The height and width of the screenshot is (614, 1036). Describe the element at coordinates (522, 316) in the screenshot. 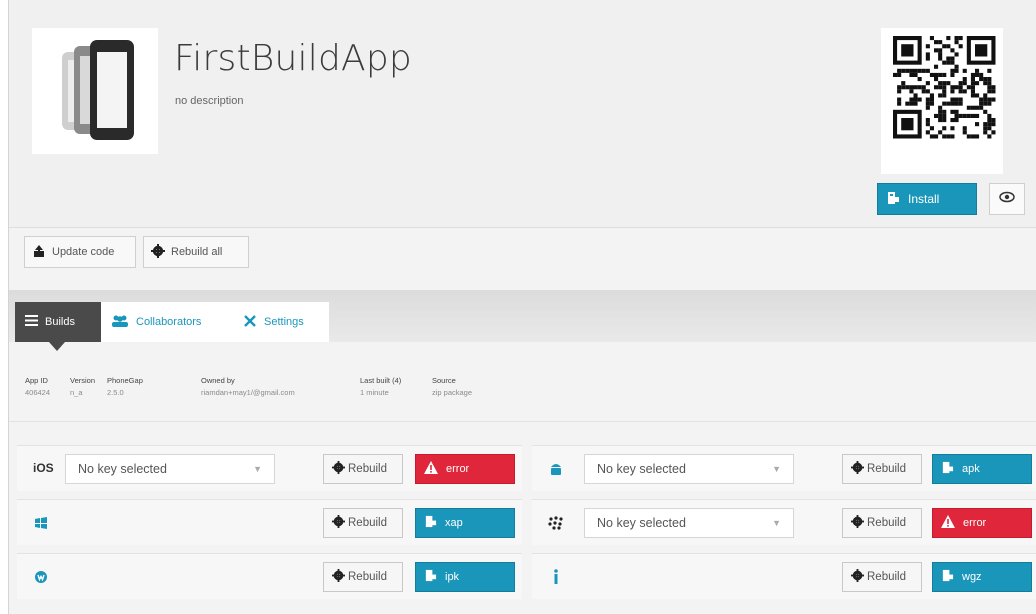

I see `tab-bar: Builds Collaborators Settings` at that location.